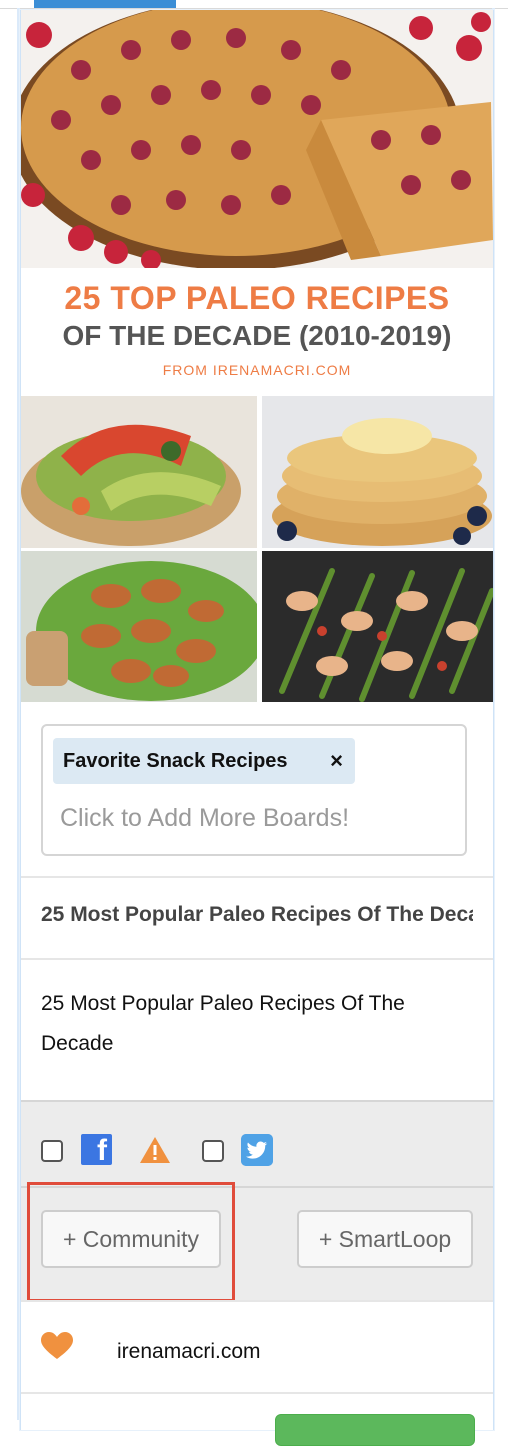 The height and width of the screenshot is (1446, 508). Describe the element at coordinates (257, 298) in the screenshot. I see `overlay-title-line1: 25 TOP PALEO RECIPES` at that location.